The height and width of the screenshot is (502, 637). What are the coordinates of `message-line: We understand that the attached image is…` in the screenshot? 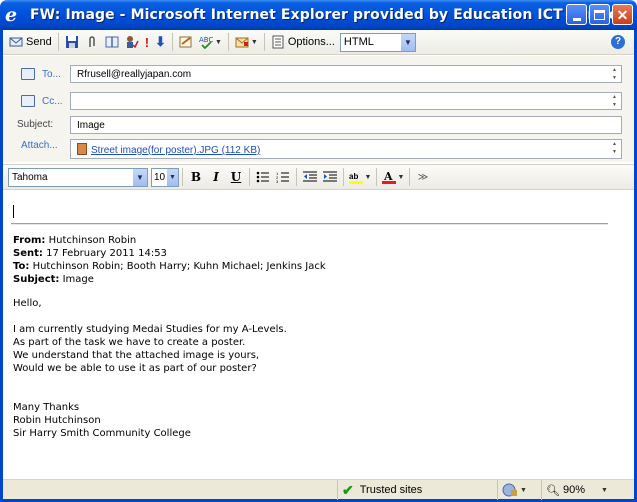 It's located at (136, 355).